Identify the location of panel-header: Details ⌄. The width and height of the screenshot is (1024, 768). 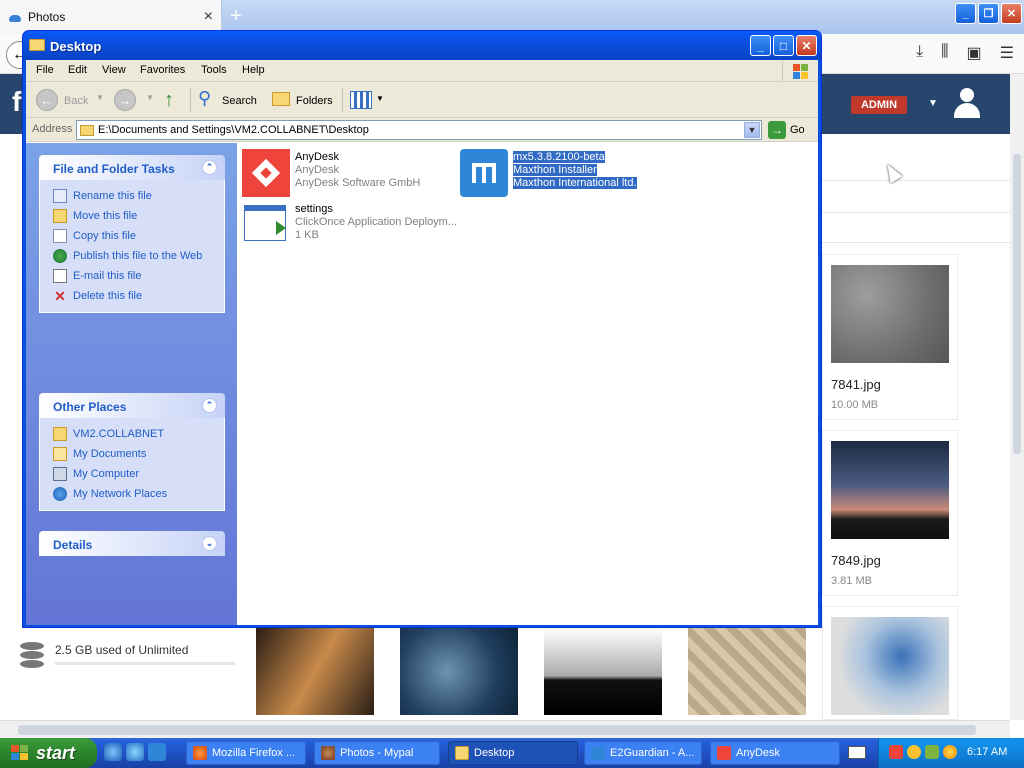
(132, 543).